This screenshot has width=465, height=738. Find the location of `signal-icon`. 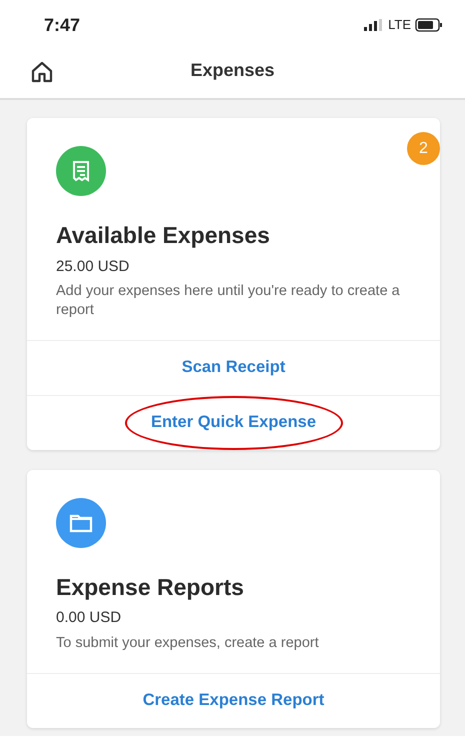

signal-icon is located at coordinates (374, 25).